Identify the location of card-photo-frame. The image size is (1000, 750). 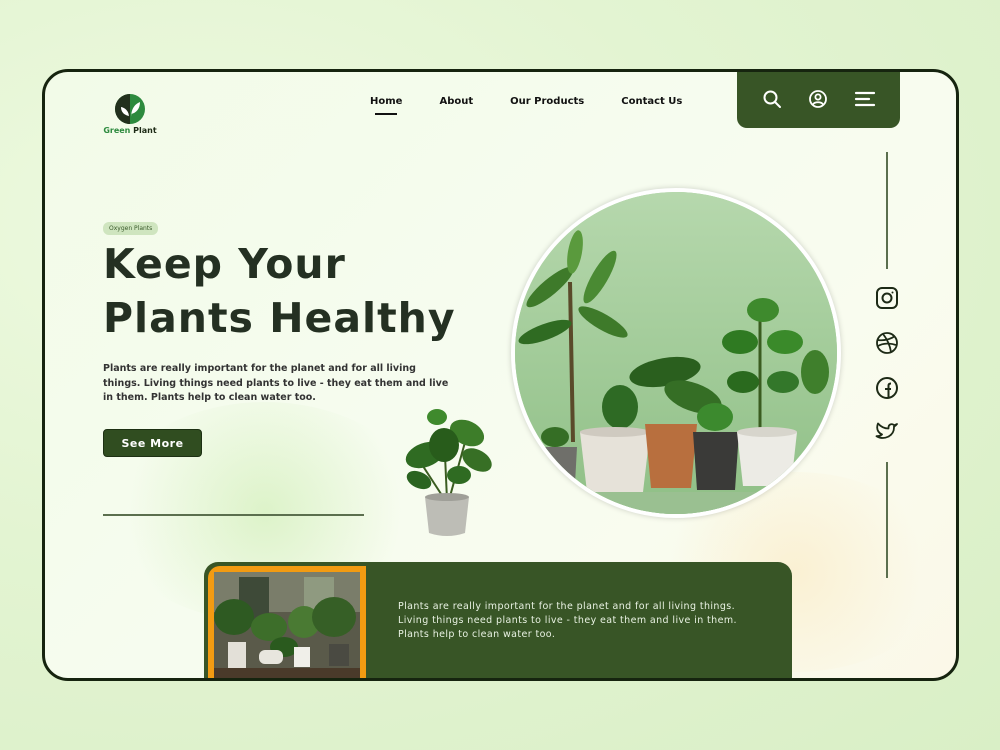
(287, 622).